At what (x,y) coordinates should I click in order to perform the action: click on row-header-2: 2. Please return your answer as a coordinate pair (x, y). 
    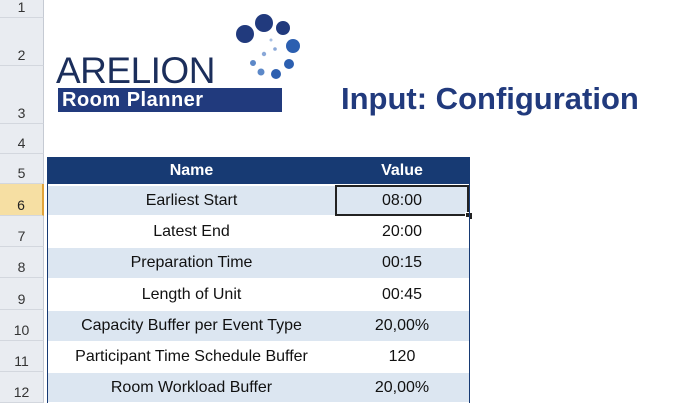
    Looking at the image, I should click on (22, 42).